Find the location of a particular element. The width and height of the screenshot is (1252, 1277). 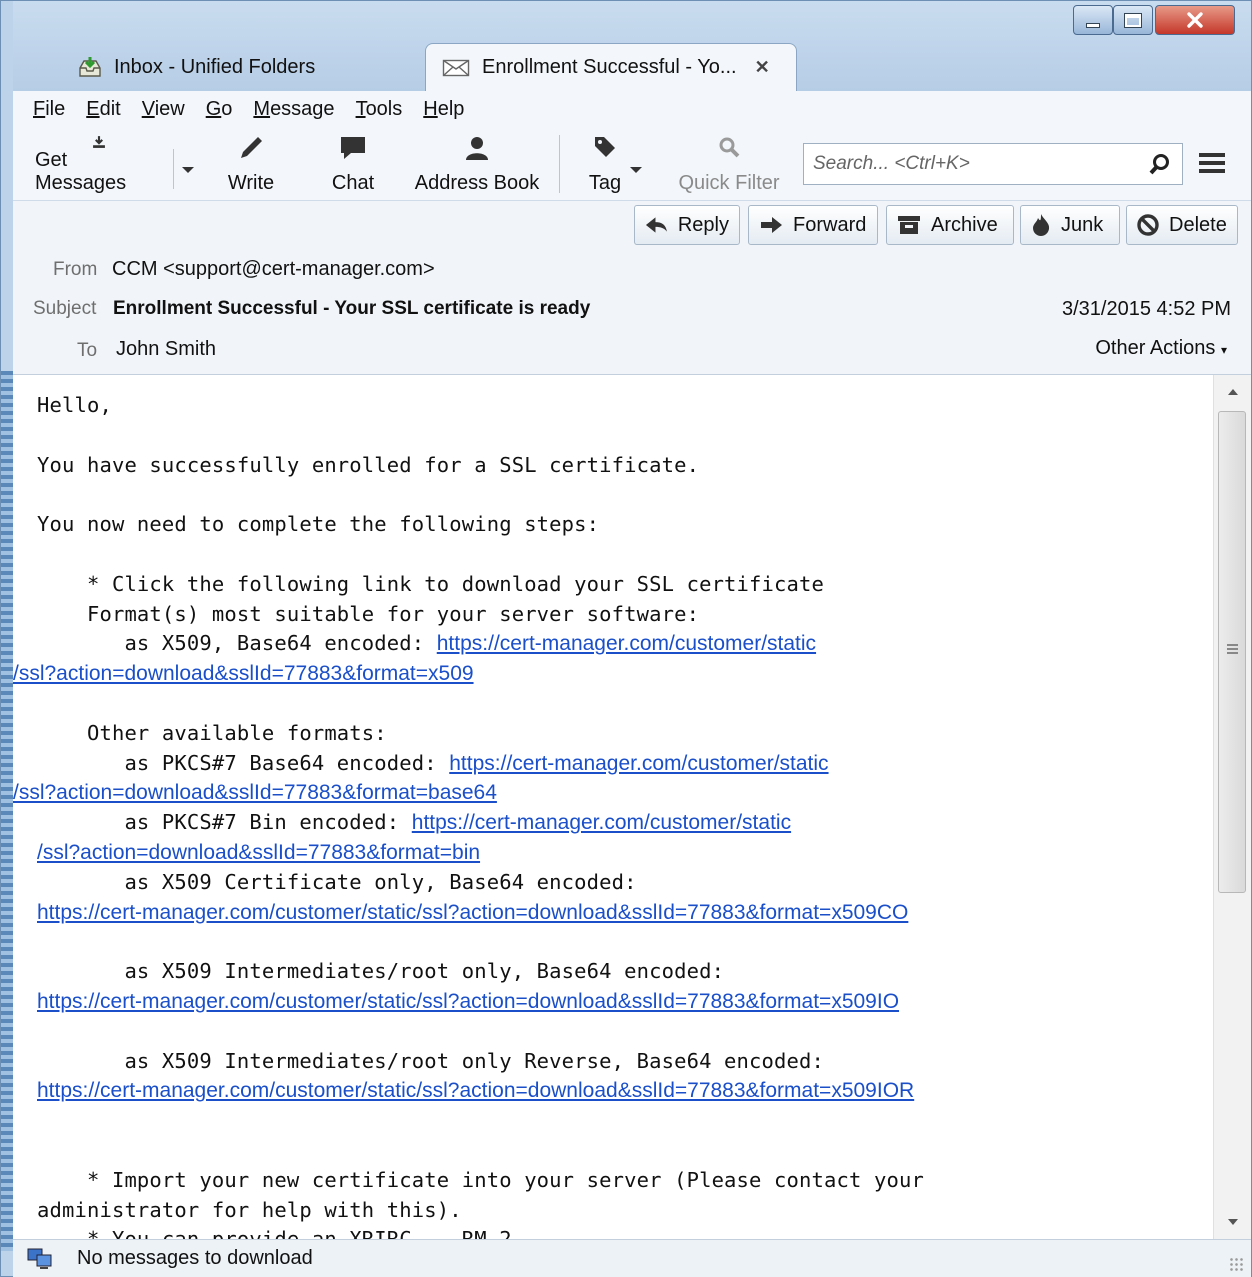

reply-button: Reply is located at coordinates (687, 225).